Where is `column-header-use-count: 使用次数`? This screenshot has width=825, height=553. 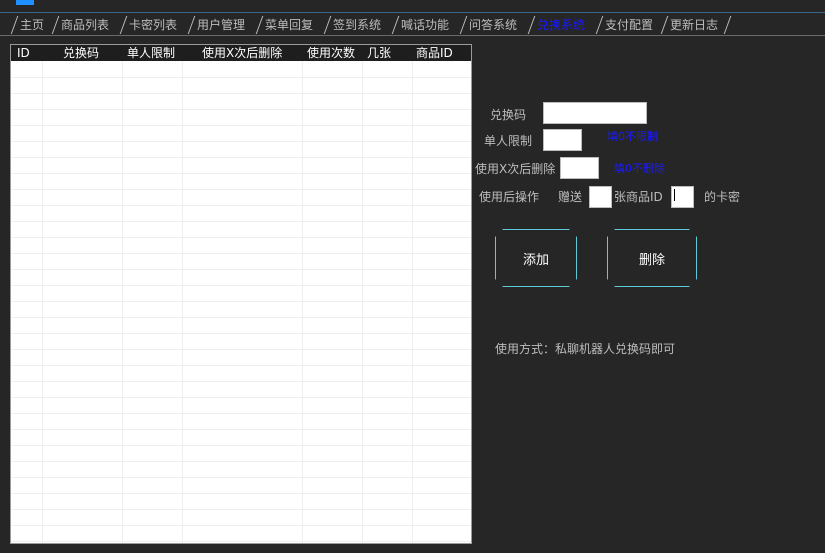
column-header-use-count: 使用次数 is located at coordinates (331, 53).